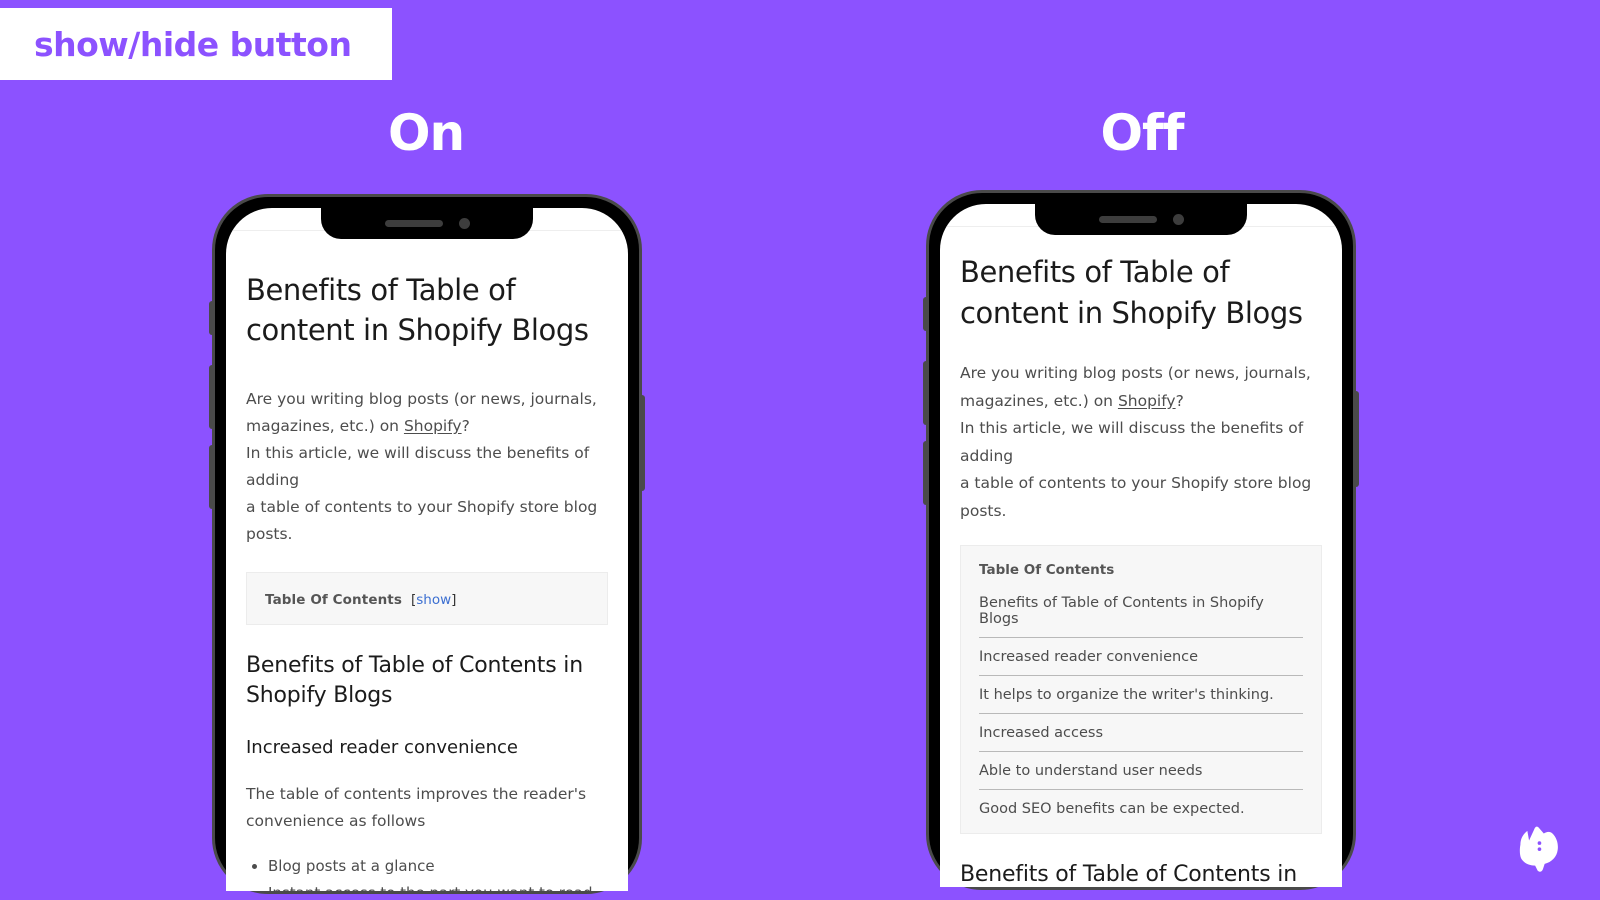  What do you see at coordinates (1538, 849) in the screenshot?
I see `dog-head-logo-icon` at bounding box center [1538, 849].